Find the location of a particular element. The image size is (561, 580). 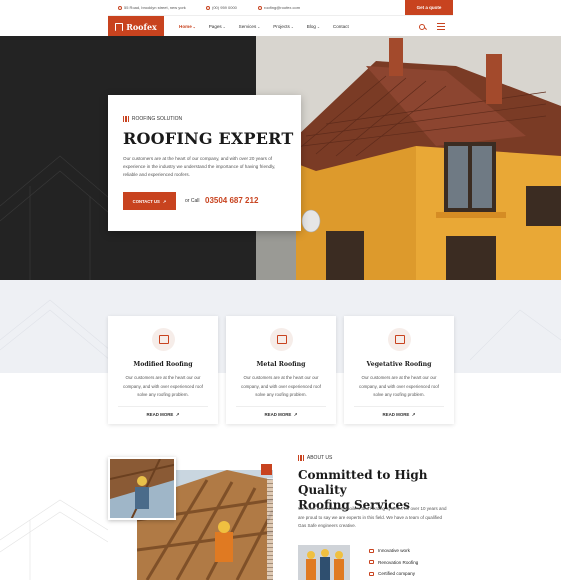

hero-eyebrow: ROOFING SOLUTION is located at coordinates (152, 119).